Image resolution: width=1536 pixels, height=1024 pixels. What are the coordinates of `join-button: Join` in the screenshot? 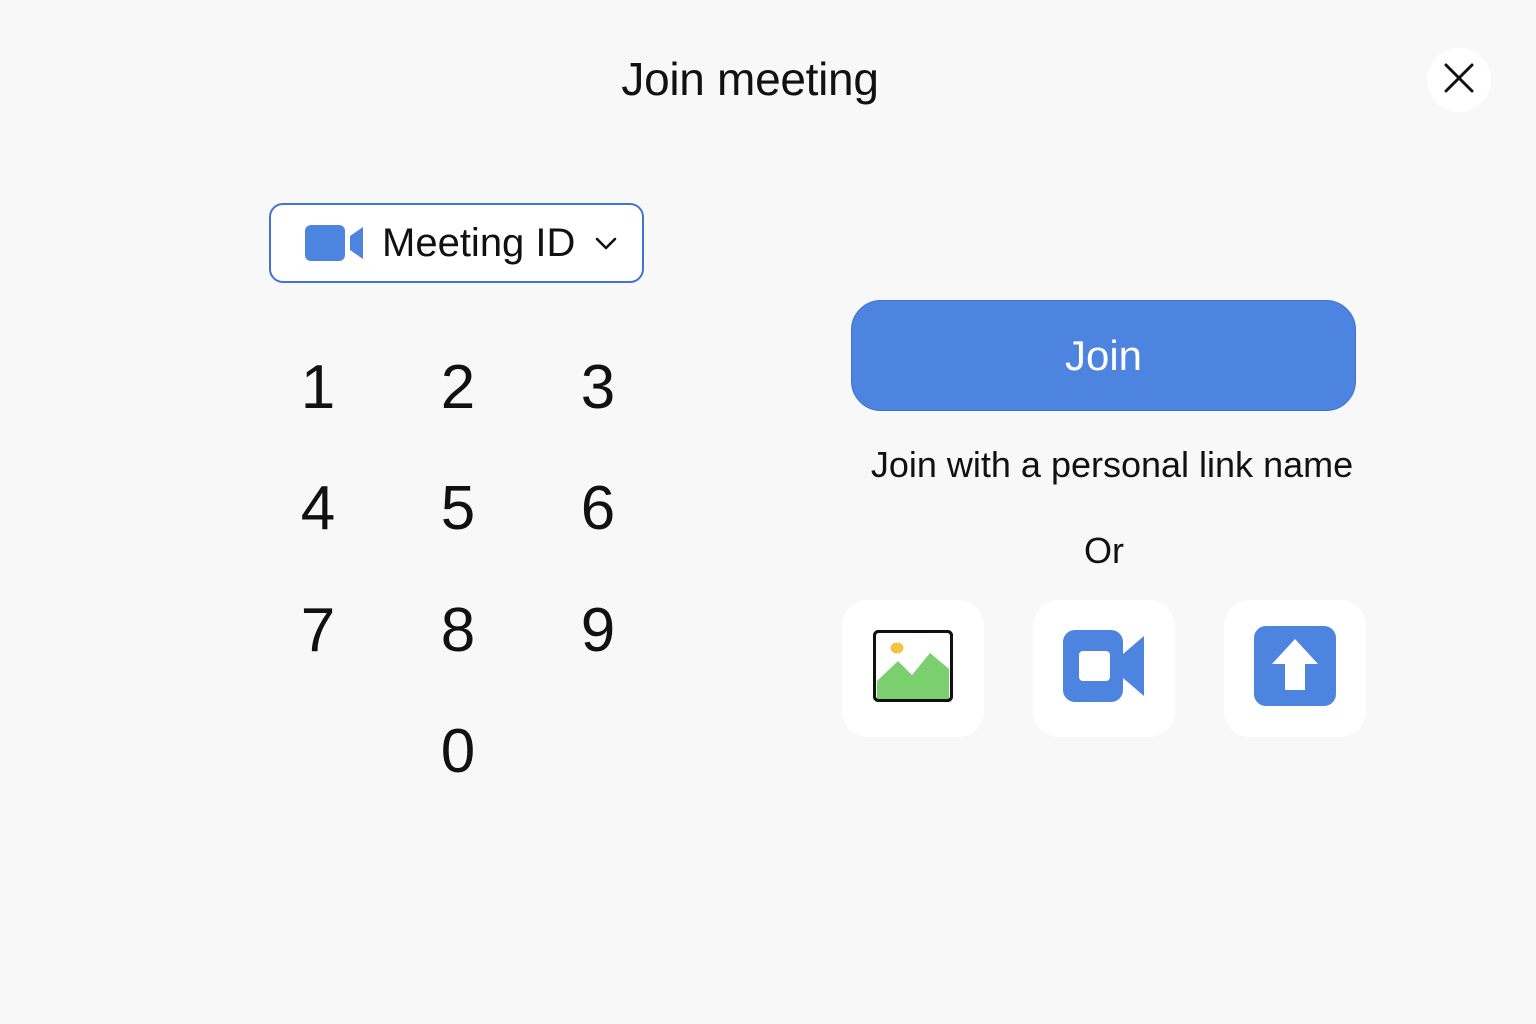 It's located at (1103, 355).